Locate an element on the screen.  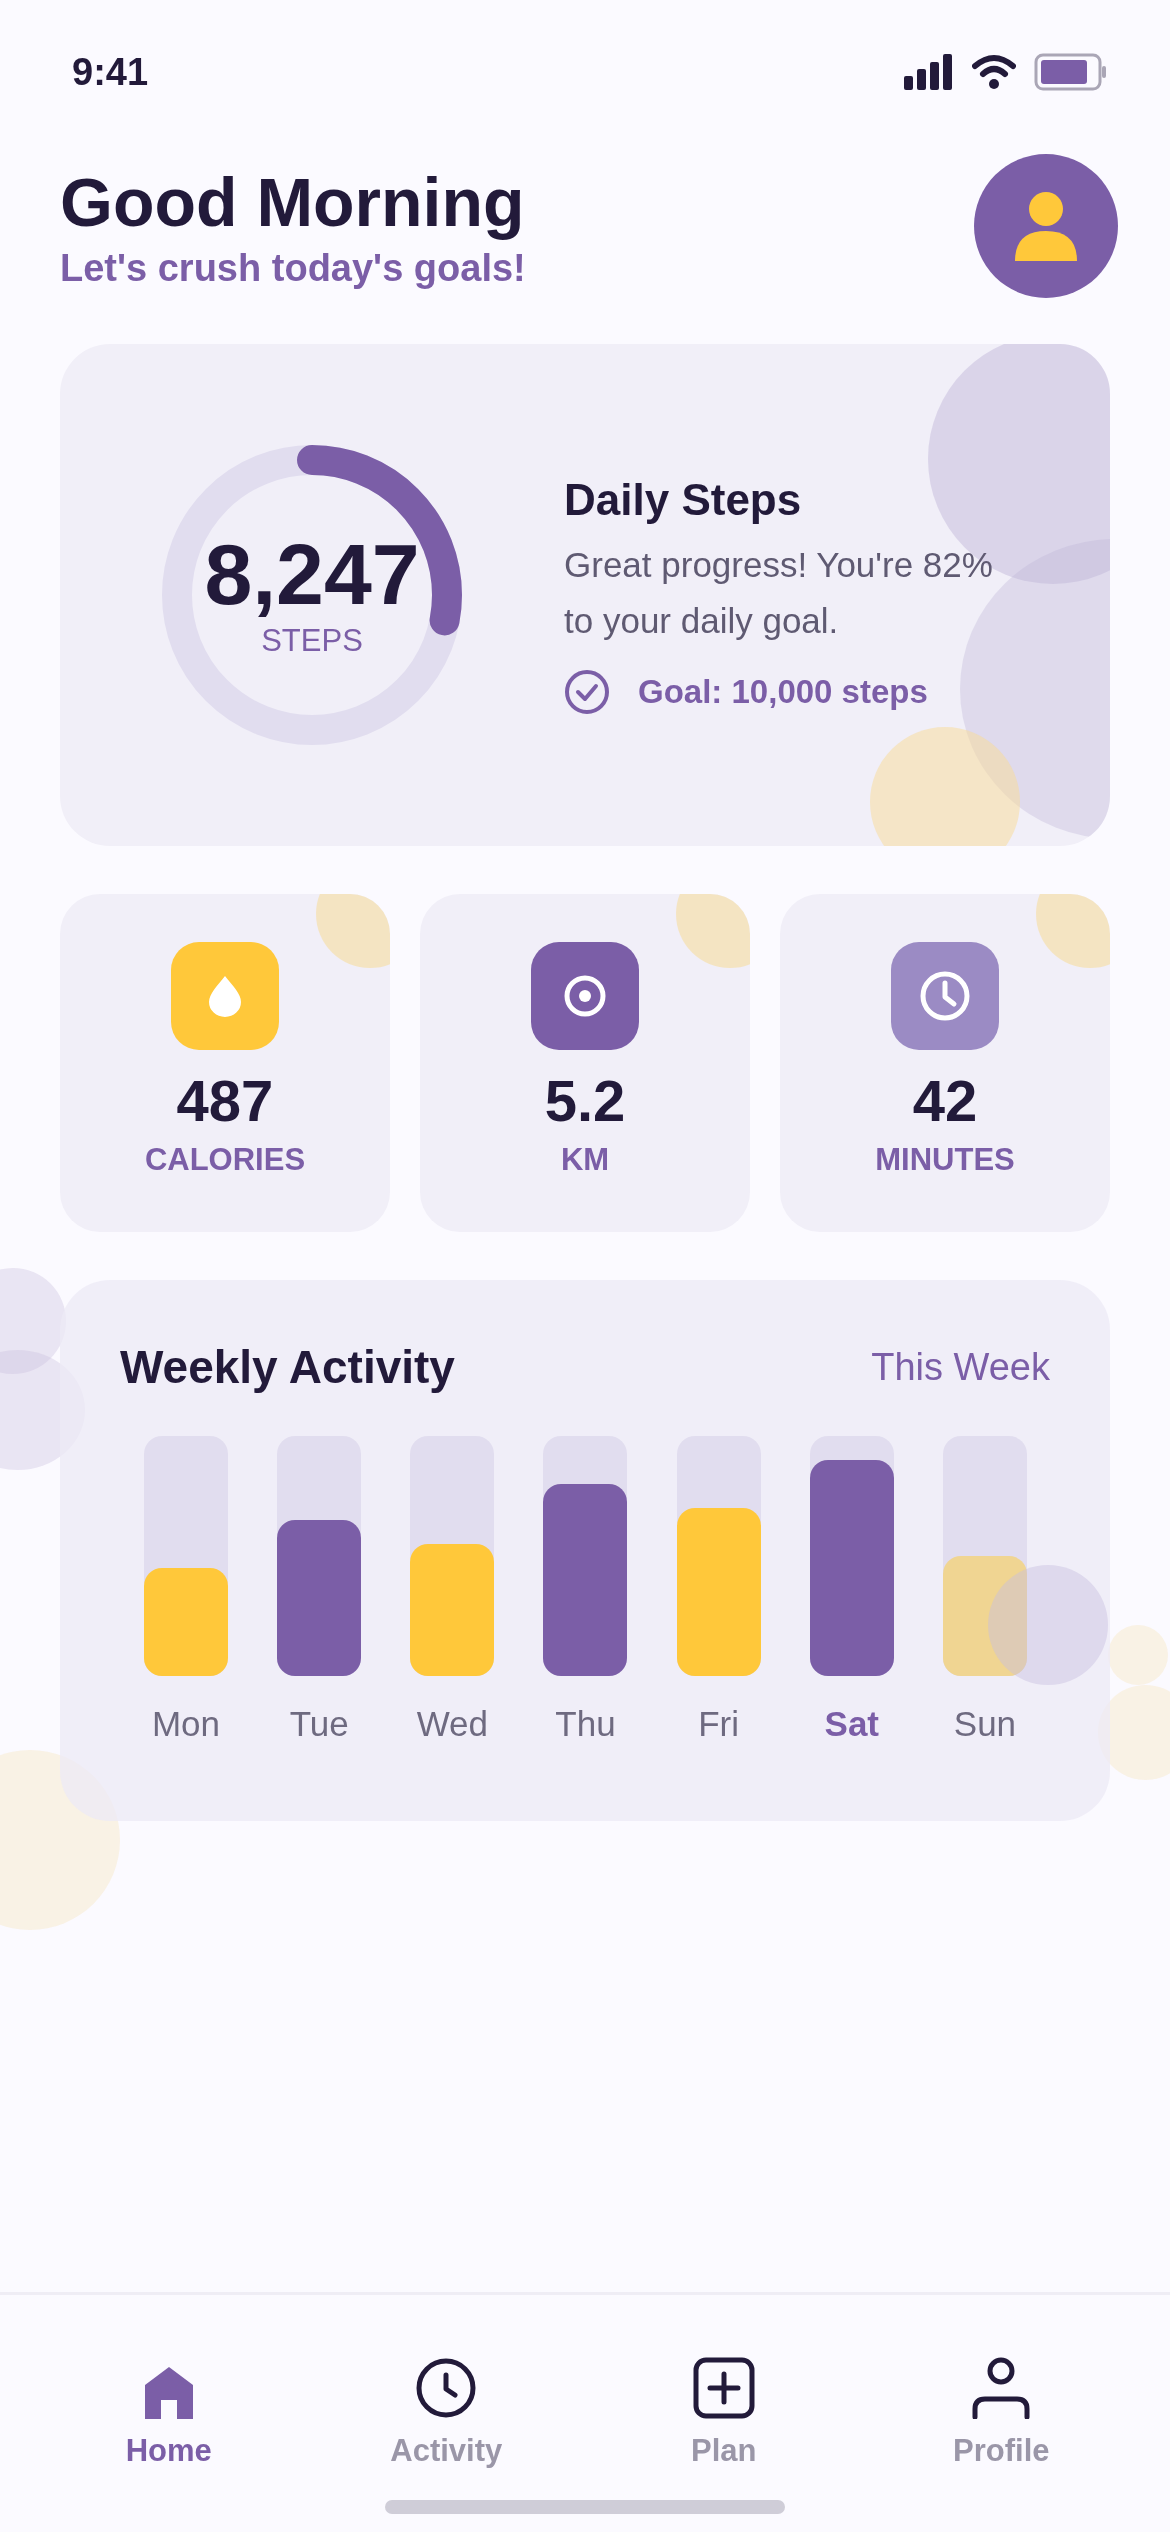
nav-tab: Profile is located at coordinates (1001, 2411).